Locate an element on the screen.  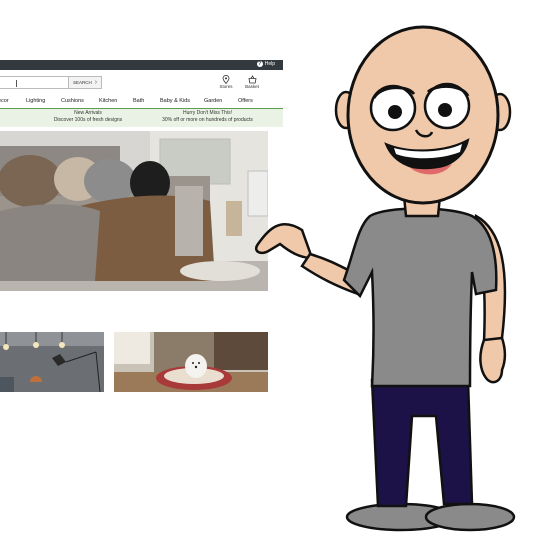
nav-item-cushions: Cushions is located at coordinates (72, 101).